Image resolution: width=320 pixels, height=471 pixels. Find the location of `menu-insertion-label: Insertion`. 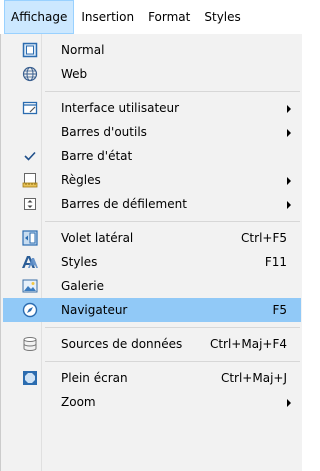

menu-insertion-label: Insertion is located at coordinates (108, 17).